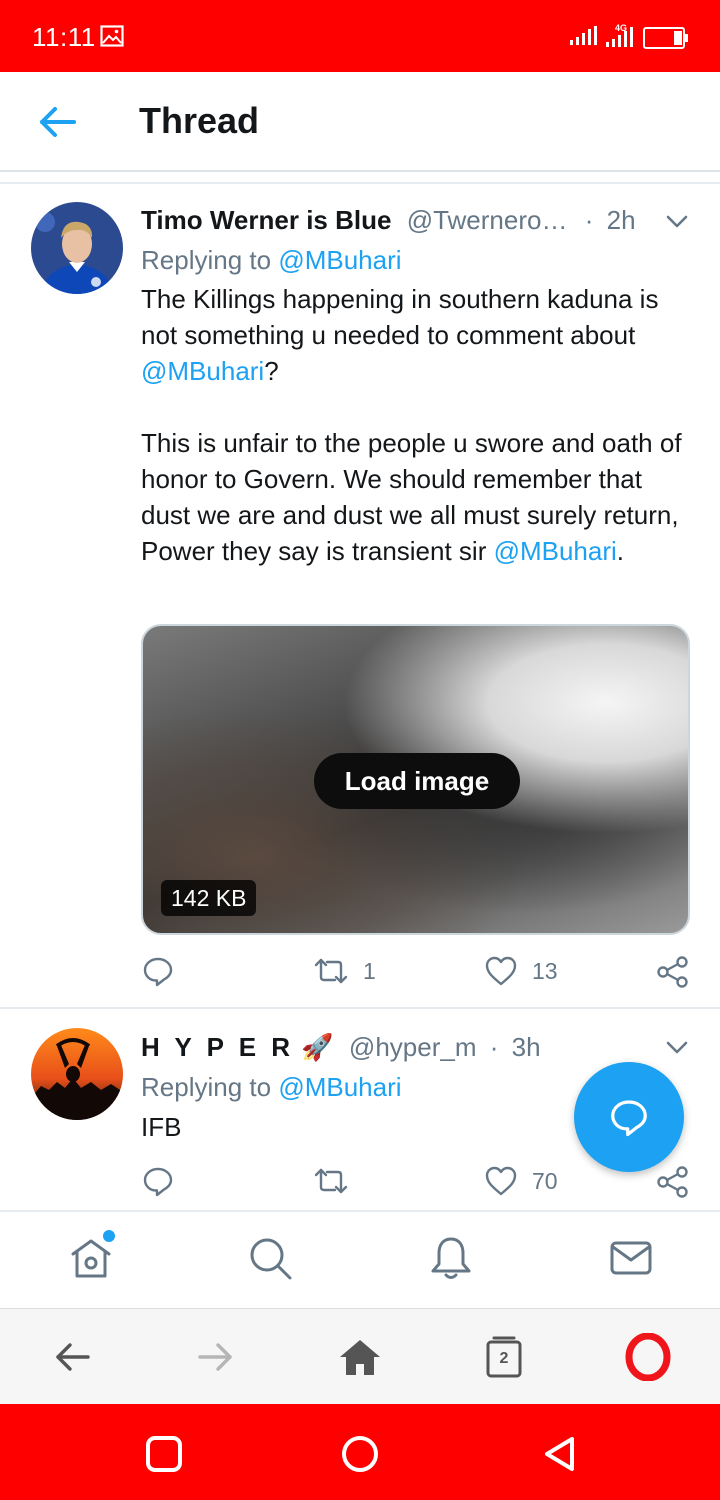 The height and width of the screenshot is (1500, 720). What do you see at coordinates (91, 1256) in the screenshot?
I see `tab-home` at bounding box center [91, 1256].